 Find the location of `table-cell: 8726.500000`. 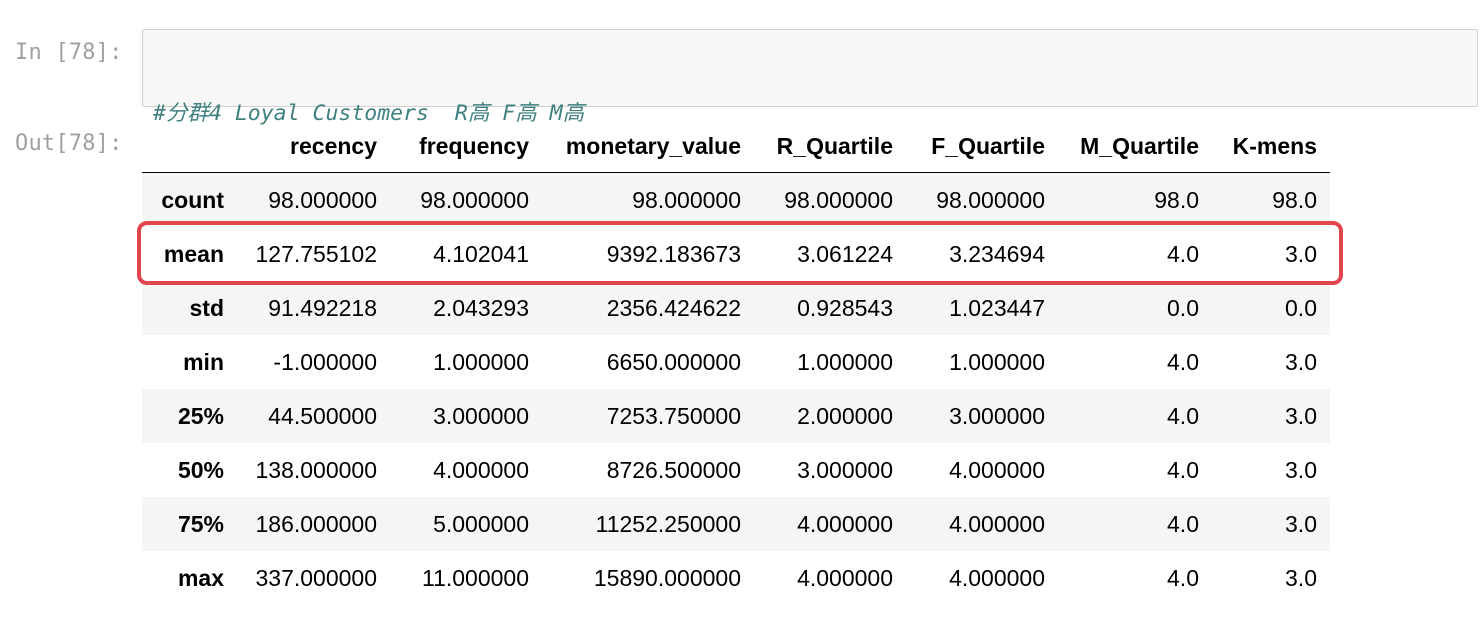

table-cell: 8726.500000 is located at coordinates (673, 469).